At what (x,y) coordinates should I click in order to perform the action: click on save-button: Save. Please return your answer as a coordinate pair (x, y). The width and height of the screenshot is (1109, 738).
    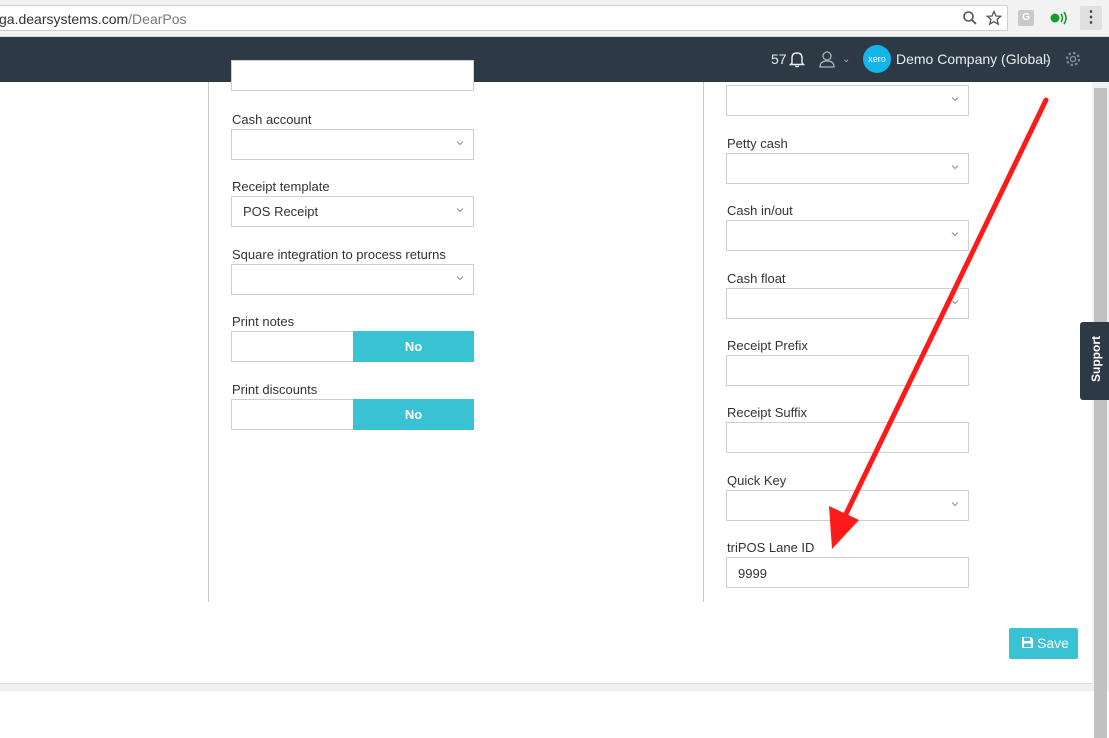
    Looking at the image, I should click on (1043, 643).